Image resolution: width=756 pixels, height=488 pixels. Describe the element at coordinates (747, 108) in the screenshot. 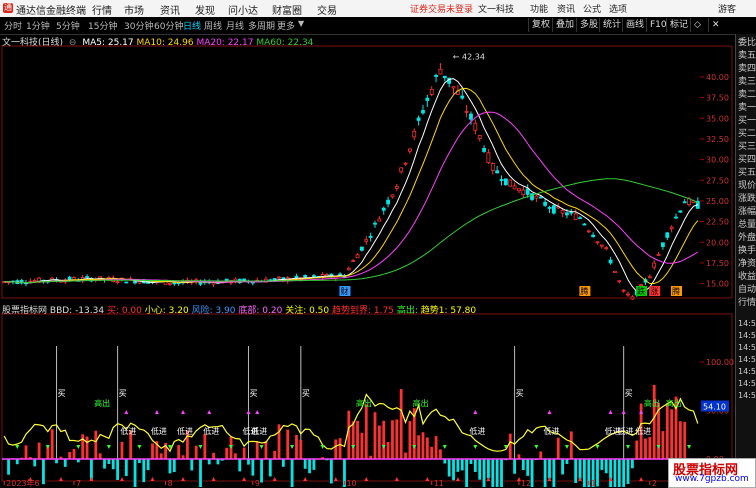

I see `quote-field-label: 卖一` at that location.